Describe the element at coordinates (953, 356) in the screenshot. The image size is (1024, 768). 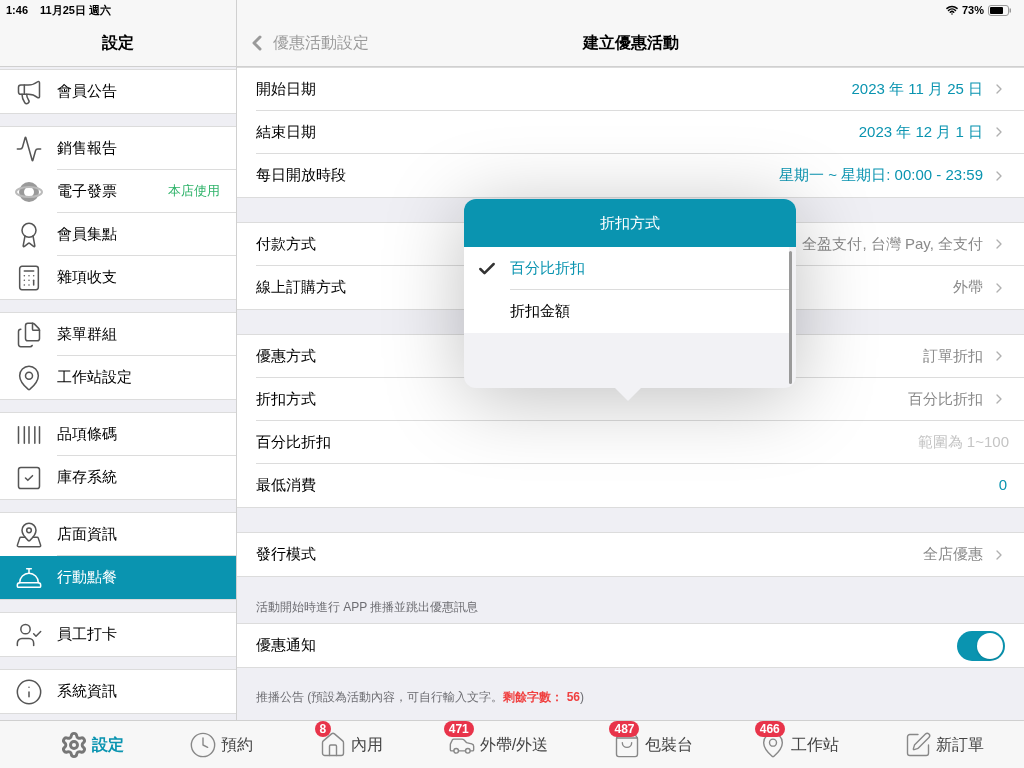
I see `row-value: 訂單折扣` at that location.